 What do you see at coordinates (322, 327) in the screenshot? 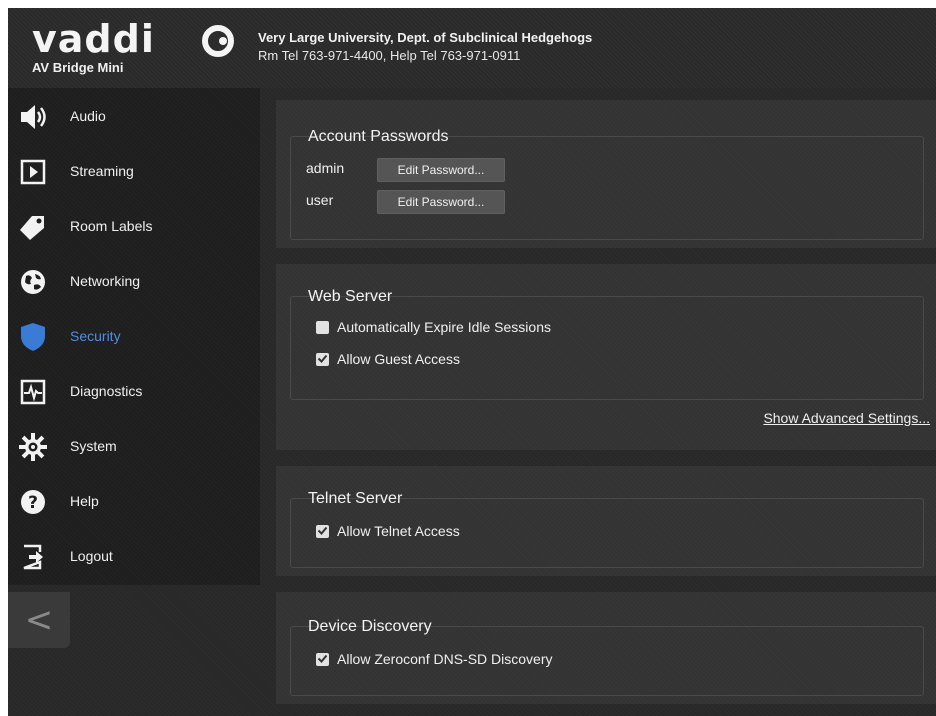
I see `checkbox-unchecked` at bounding box center [322, 327].